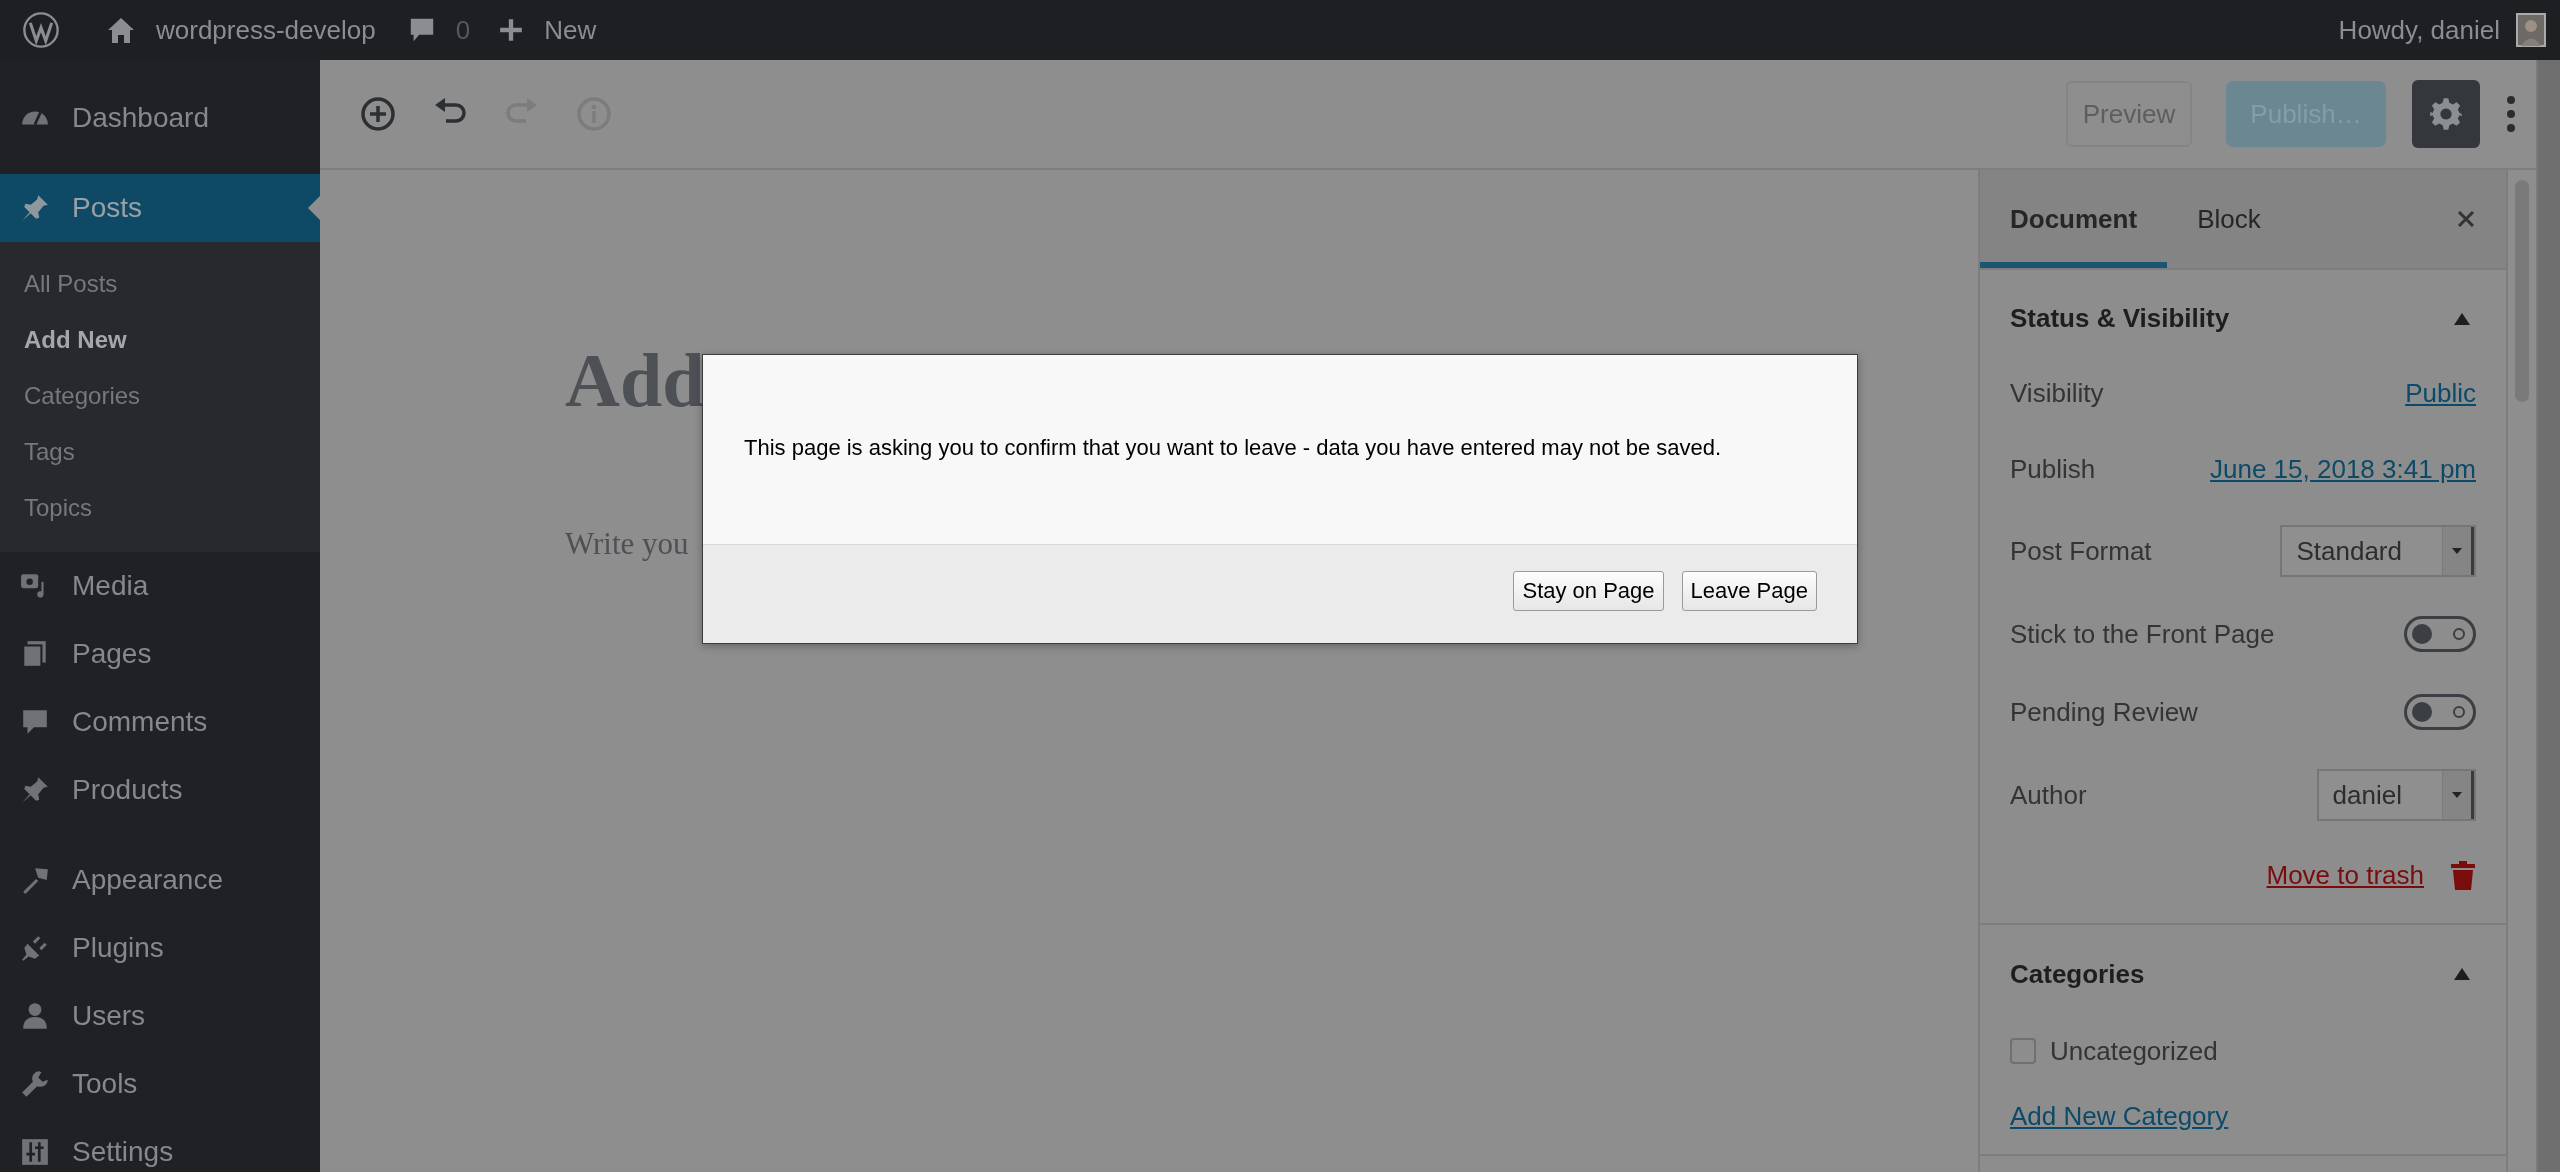 The height and width of the screenshot is (1172, 2560). What do you see at coordinates (378, 114) in the screenshot?
I see `add-block-icon` at bounding box center [378, 114].